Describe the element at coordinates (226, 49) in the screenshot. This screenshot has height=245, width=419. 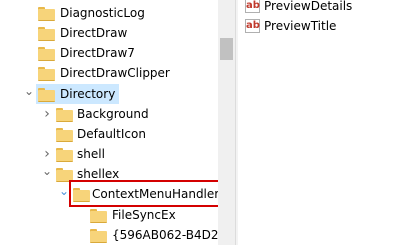
I see `tree-scrollbar-thumb` at that location.